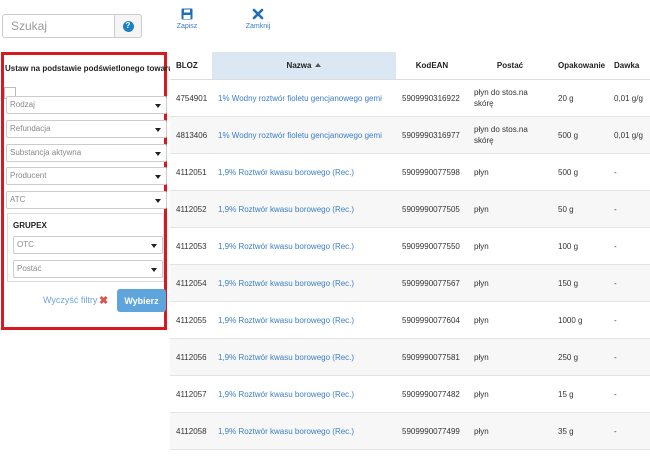  What do you see at coordinates (191, 320) in the screenshot?
I see `cell-bloz: 4112055` at bounding box center [191, 320].